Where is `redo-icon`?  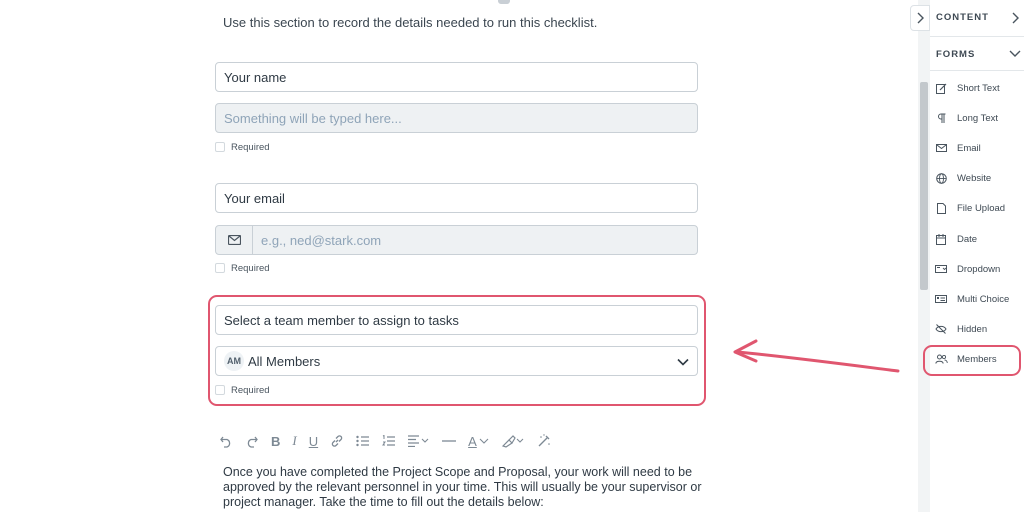 redo-icon is located at coordinates (252, 441).